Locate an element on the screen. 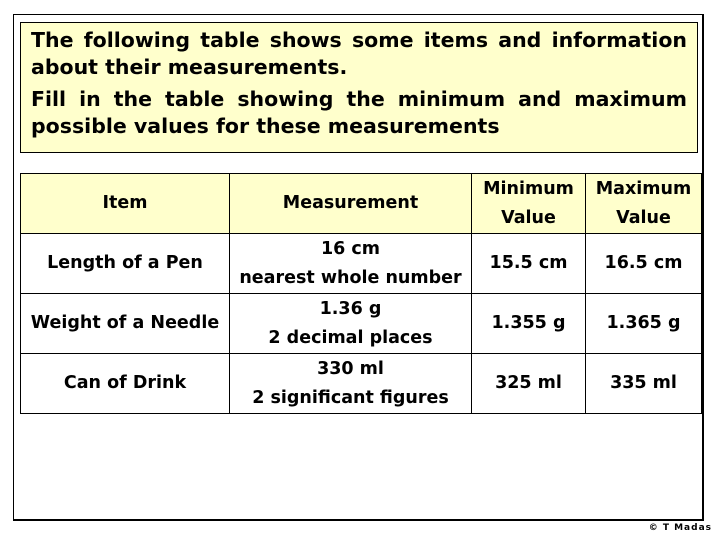  header-minimum-line-1: Minimum is located at coordinates (528, 188).